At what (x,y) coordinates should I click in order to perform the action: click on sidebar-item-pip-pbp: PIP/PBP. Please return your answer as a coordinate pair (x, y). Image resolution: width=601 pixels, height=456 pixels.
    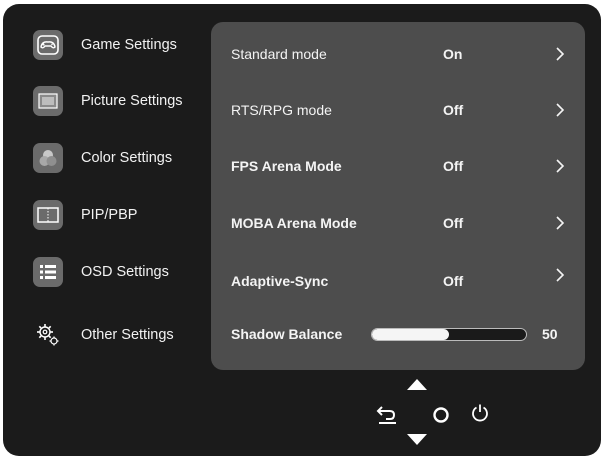
    Looking at the image, I should click on (122, 215).